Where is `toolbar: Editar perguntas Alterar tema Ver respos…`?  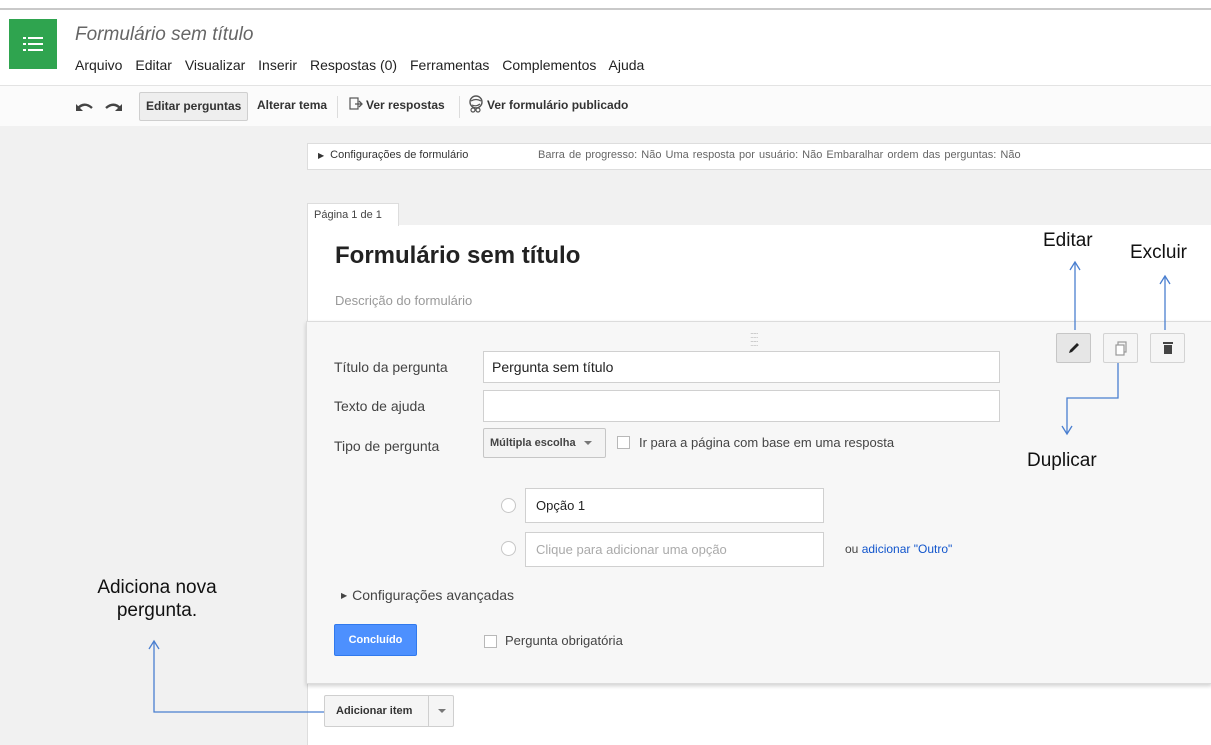
toolbar: Editar perguntas Alterar tema Ver respos… is located at coordinates (605, 106).